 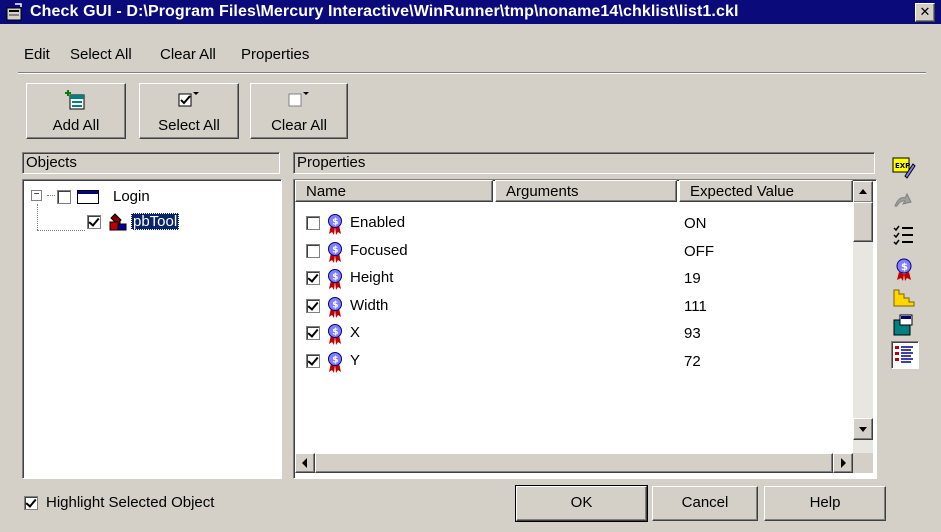 I want to click on property-name: Width, so click(x=369, y=305).